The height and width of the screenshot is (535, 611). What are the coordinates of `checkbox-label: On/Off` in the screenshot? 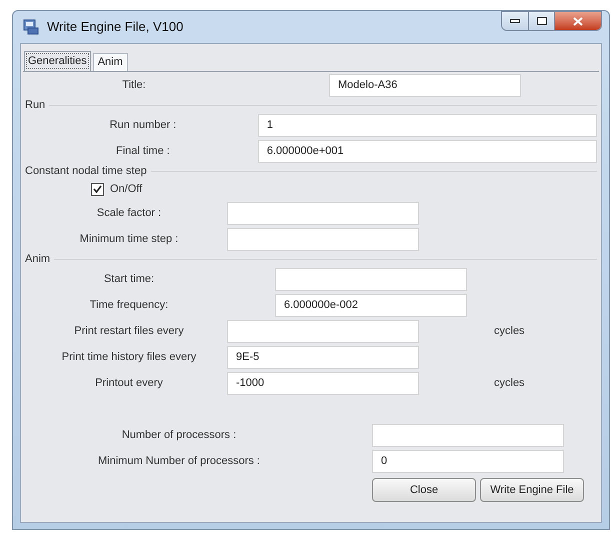 It's located at (126, 189).